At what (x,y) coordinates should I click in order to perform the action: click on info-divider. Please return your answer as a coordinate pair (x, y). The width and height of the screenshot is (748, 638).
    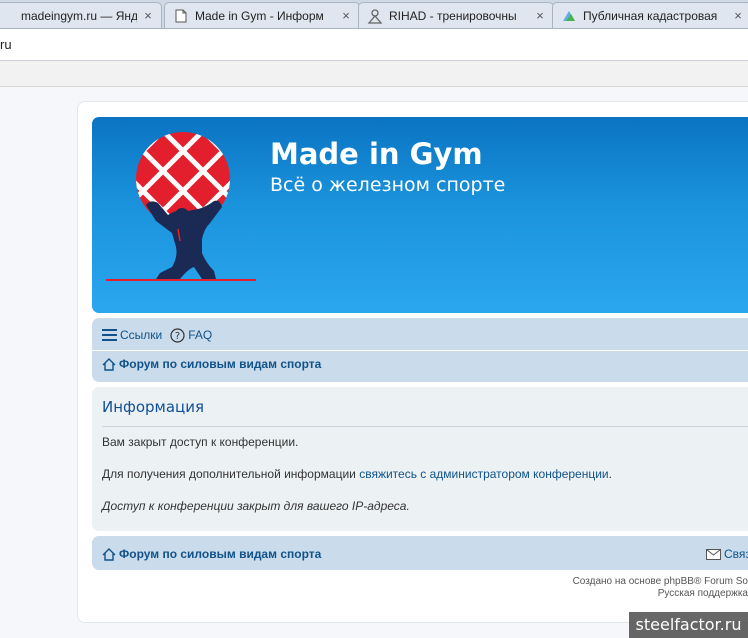
    Looking at the image, I should click on (425, 426).